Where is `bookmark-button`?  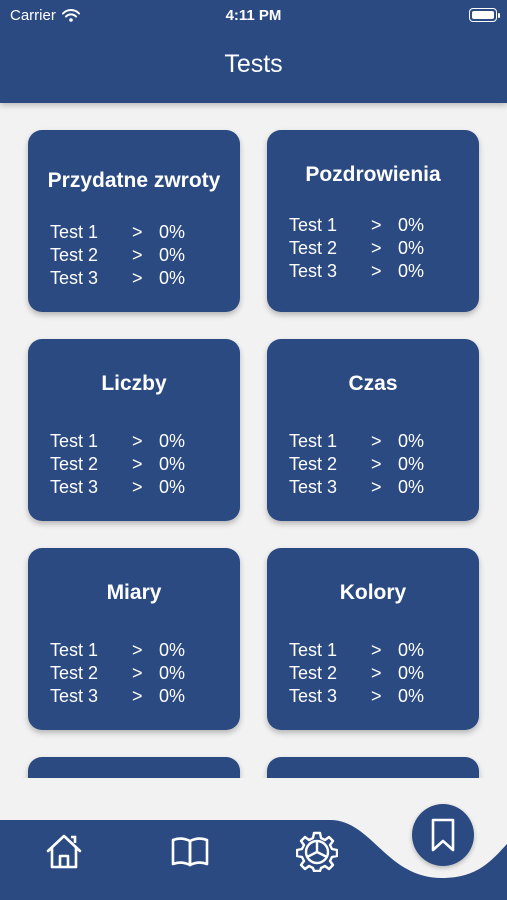 bookmark-button is located at coordinates (443, 835).